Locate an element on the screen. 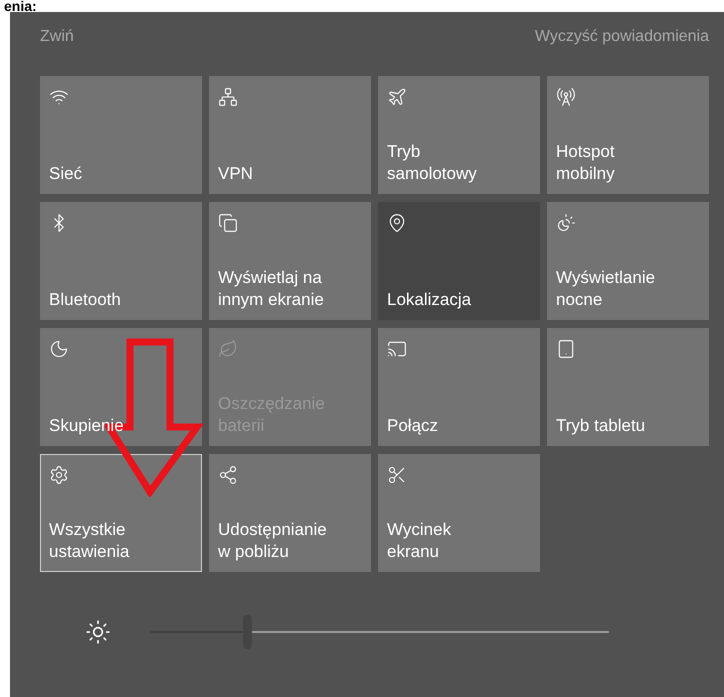  brightness-slider is located at coordinates (380, 632).